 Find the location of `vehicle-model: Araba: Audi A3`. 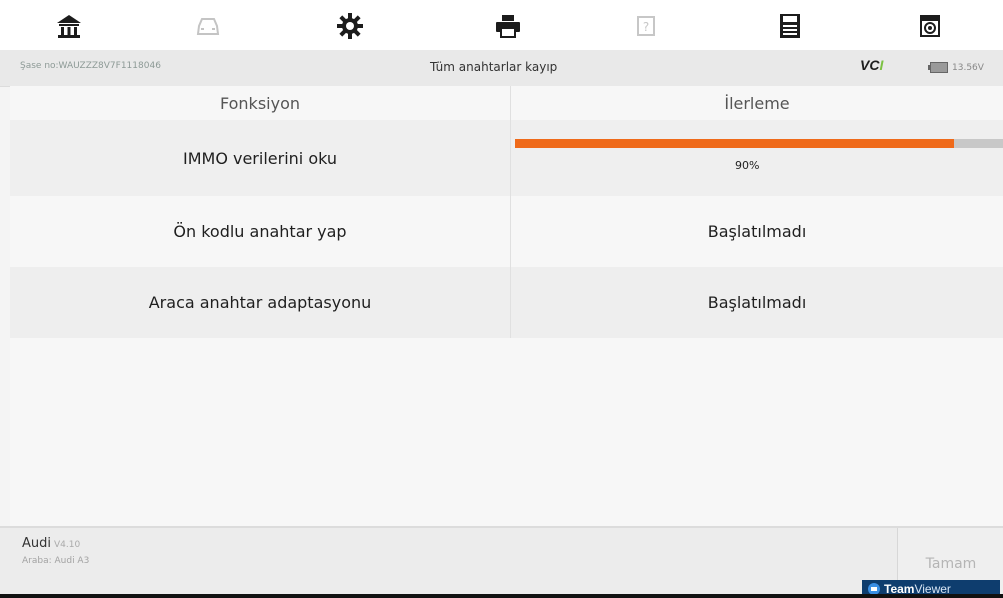

vehicle-model: Araba: Audi A3 is located at coordinates (56, 561).